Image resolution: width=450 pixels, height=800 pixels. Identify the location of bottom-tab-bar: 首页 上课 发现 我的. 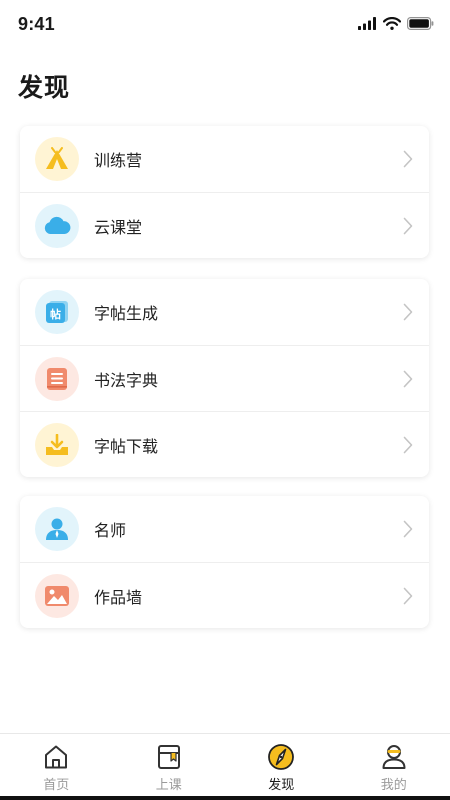
(225, 766).